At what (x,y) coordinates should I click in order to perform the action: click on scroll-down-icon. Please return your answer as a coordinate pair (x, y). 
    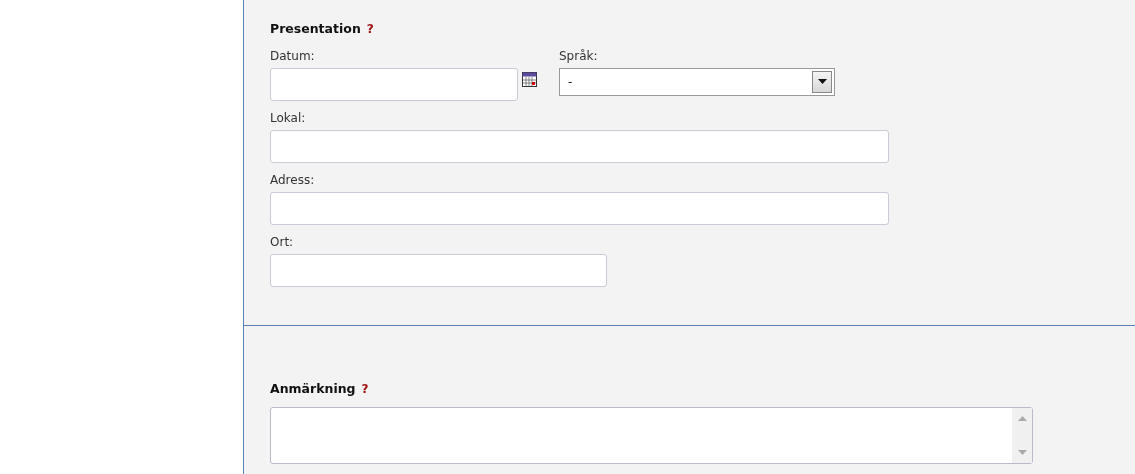
    Looking at the image, I should click on (1022, 452).